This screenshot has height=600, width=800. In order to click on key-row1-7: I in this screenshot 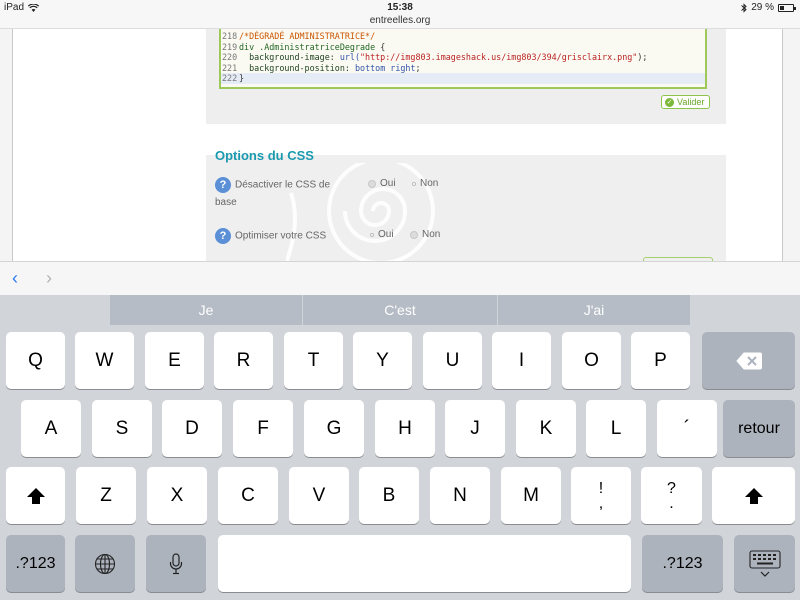, I will do `click(521, 360)`.